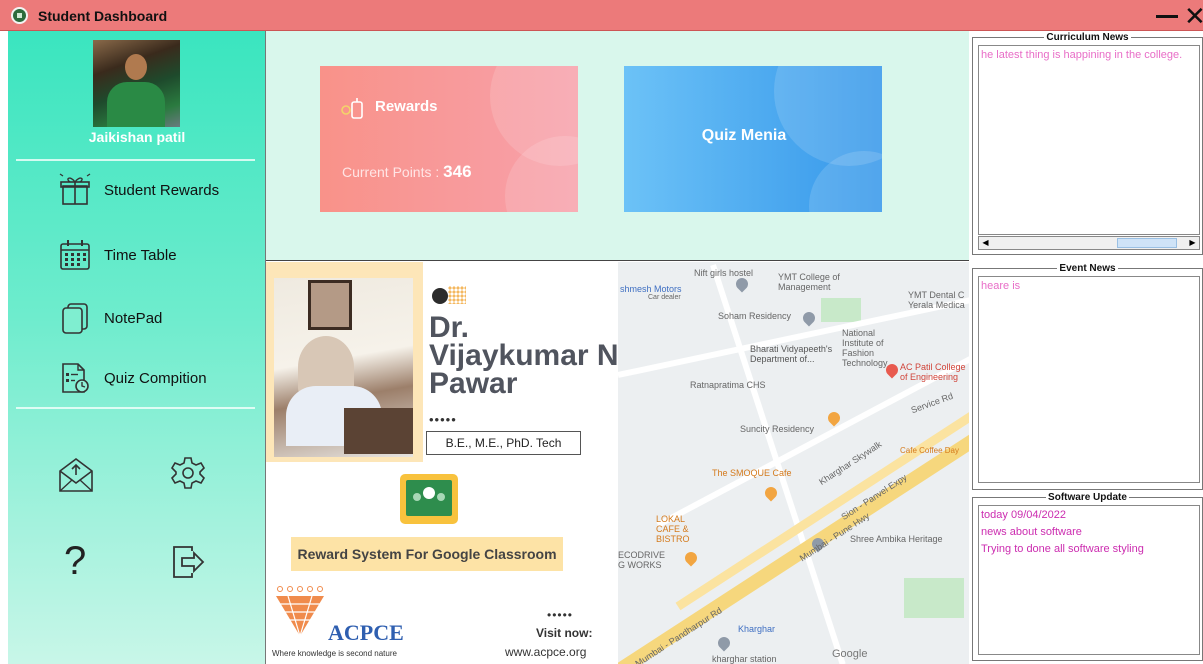 The image size is (1203, 664). Describe the element at coordinates (822, 497) in the screenshot. I see `map-highway` at that location.